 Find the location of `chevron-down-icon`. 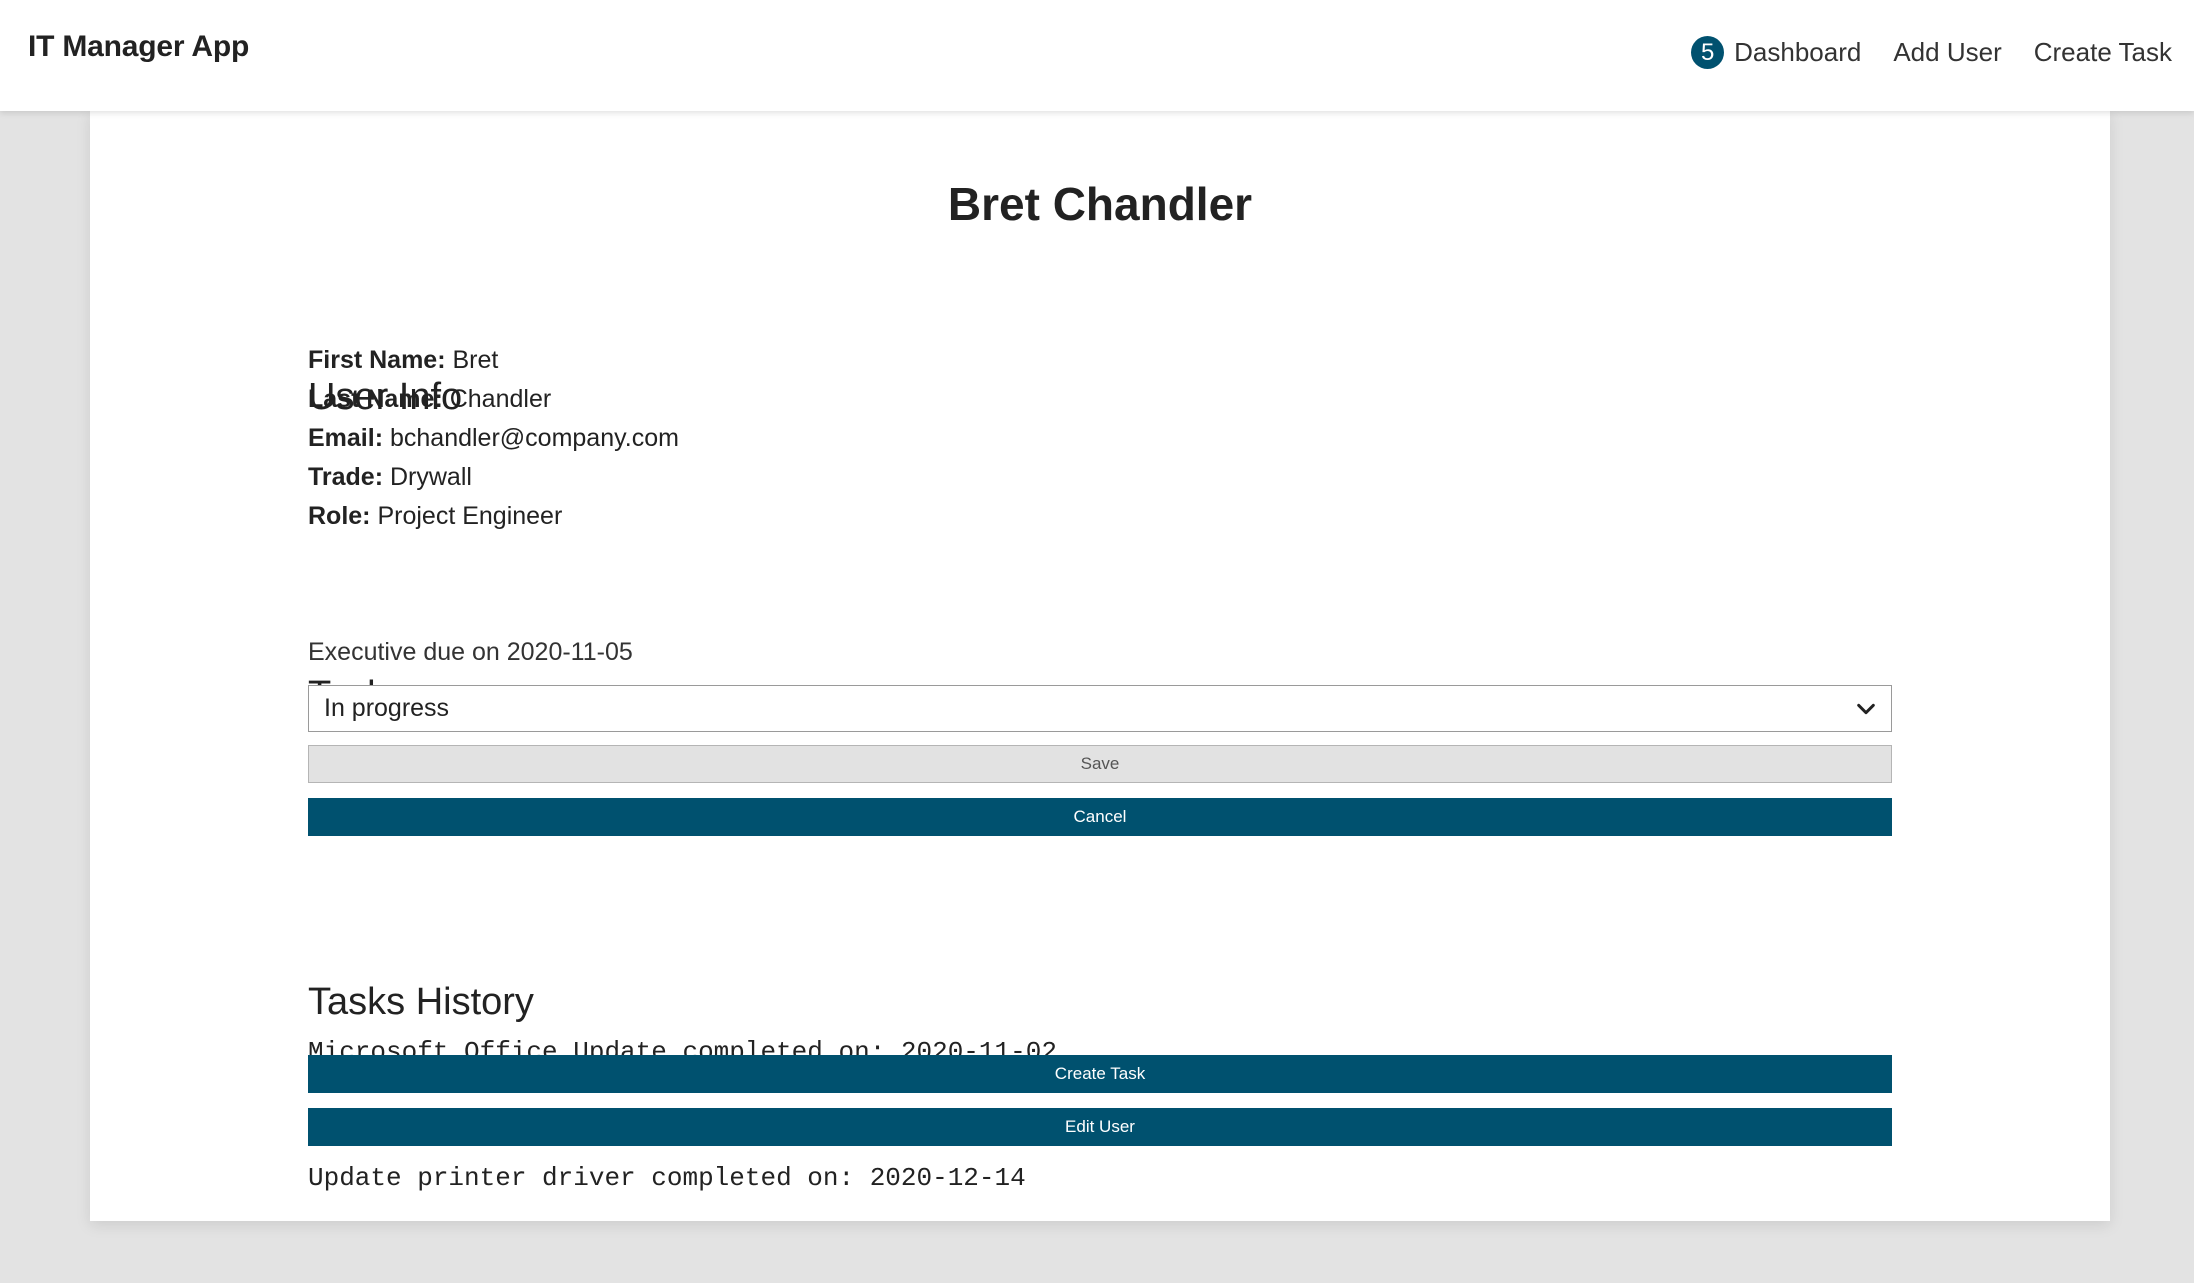

chevron-down-icon is located at coordinates (1866, 709).